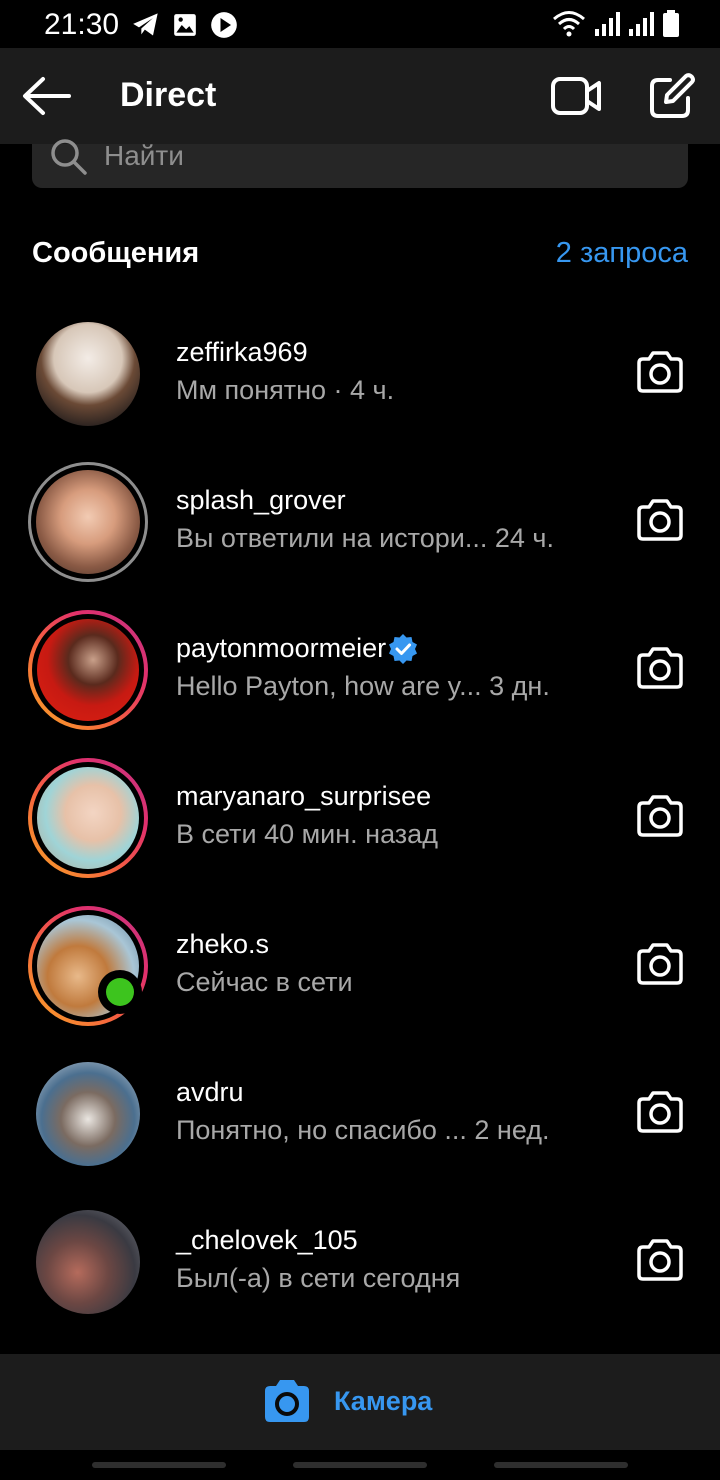  Describe the element at coordinates (360, 96) in the screenshot. I see `app-header: Direct` at that location.